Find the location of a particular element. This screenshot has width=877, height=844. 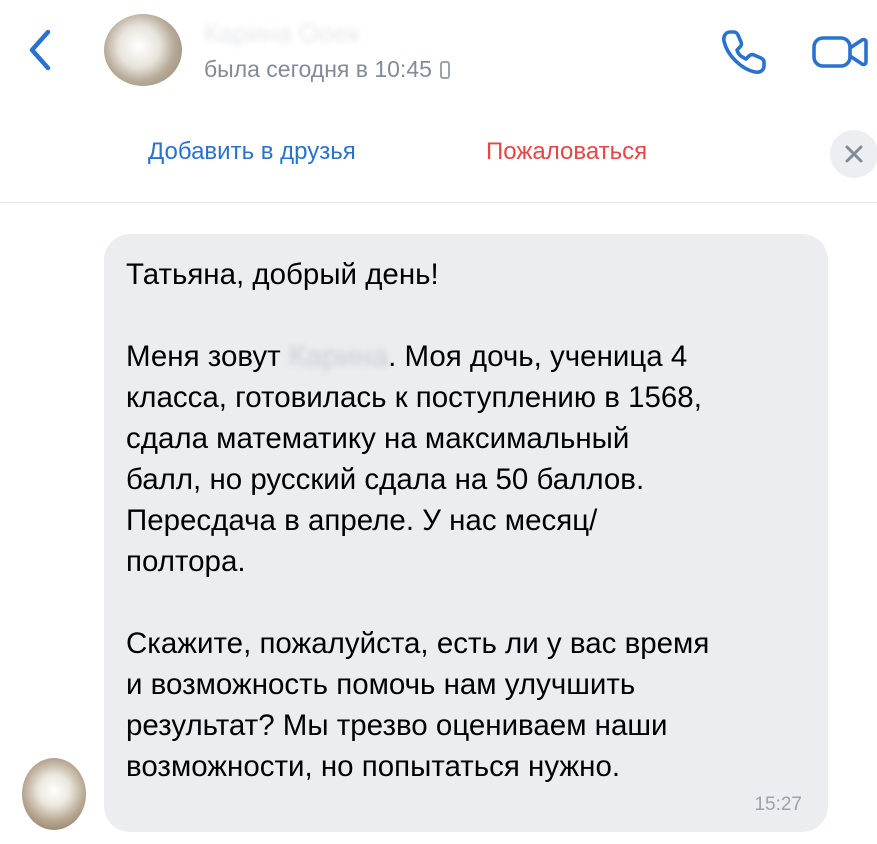

contact-name: Карина Ооек is located at coordinates (304, 33).